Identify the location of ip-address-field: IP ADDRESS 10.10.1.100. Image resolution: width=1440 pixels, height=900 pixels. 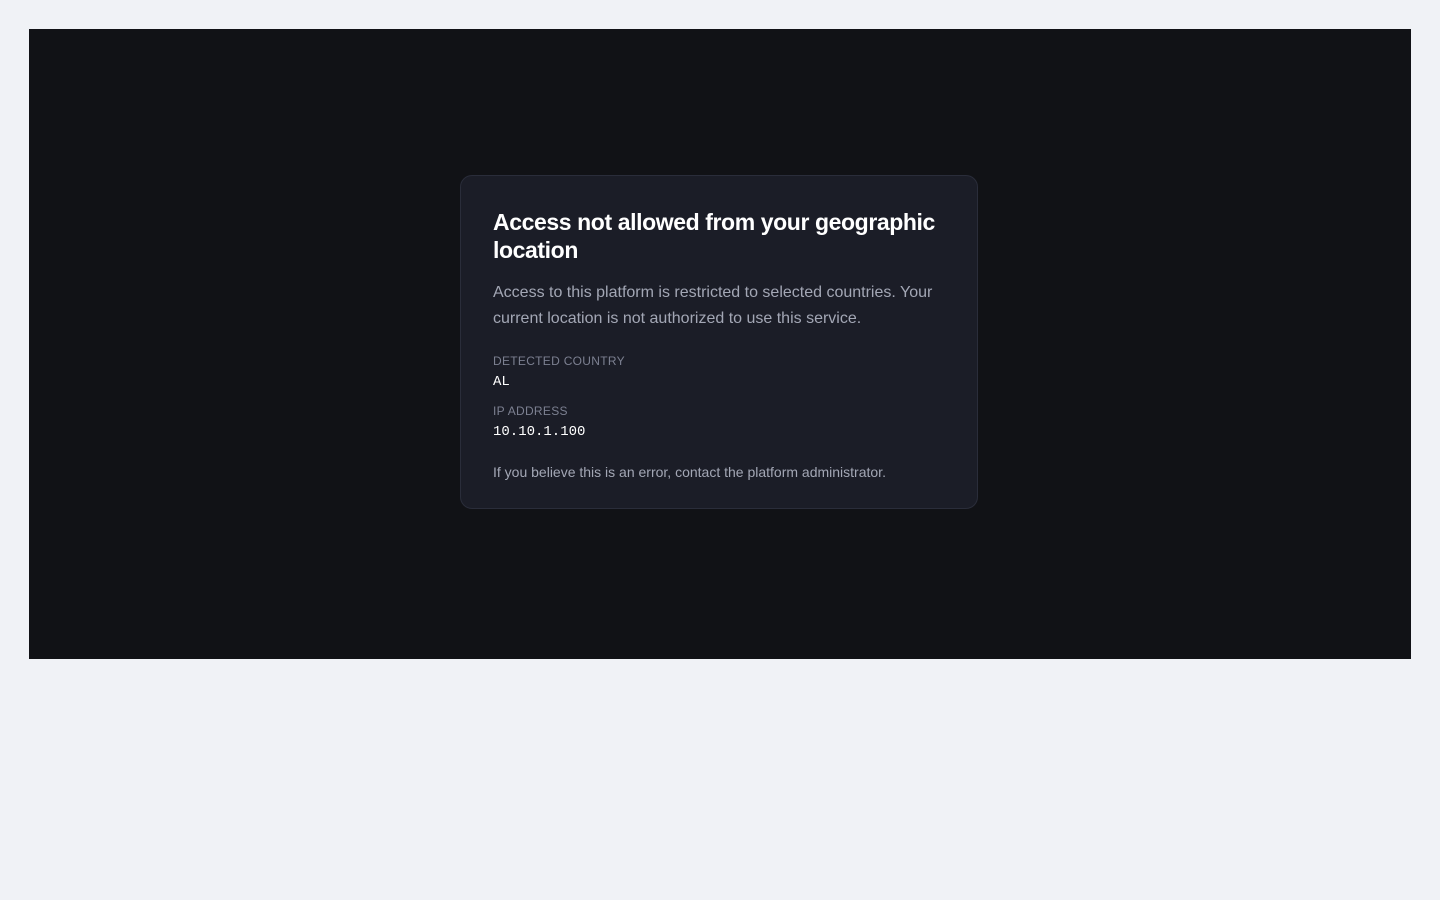
(719, 422).